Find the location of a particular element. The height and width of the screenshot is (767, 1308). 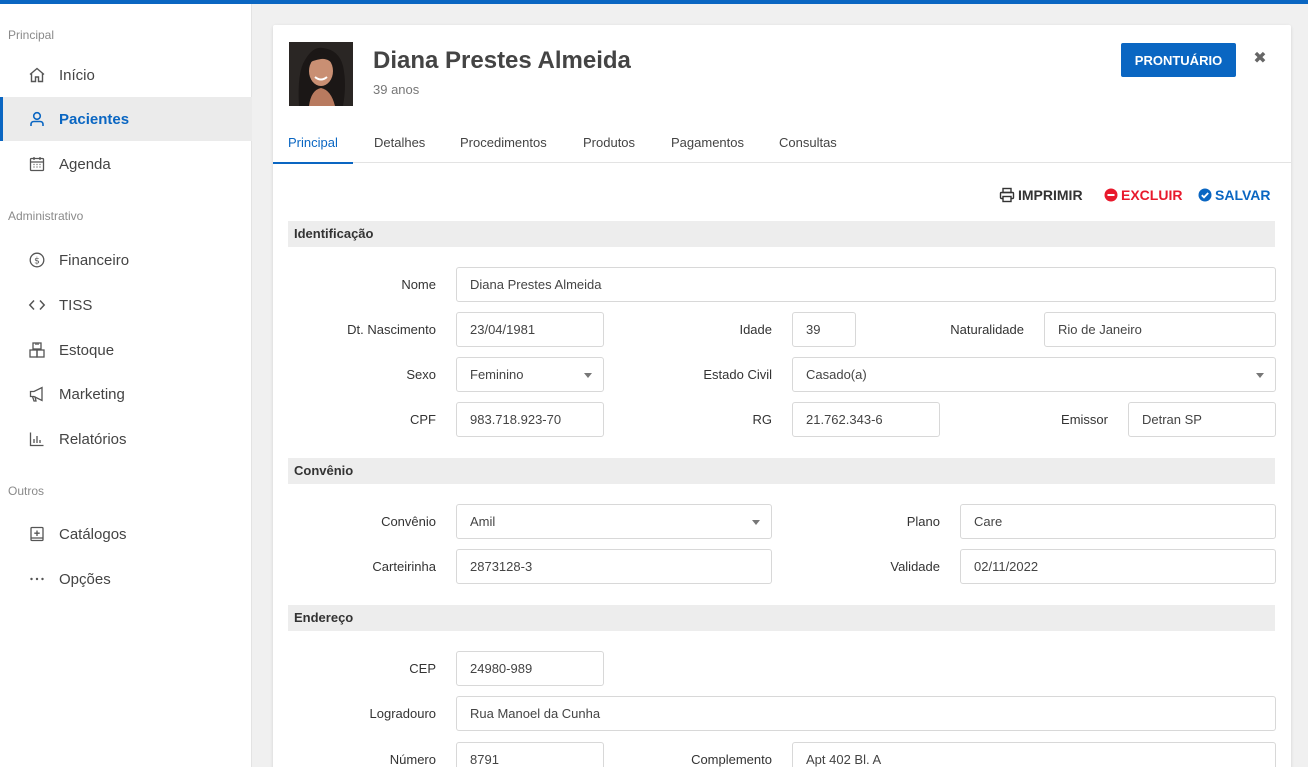

complemento-field: Apt 402 Bl. A is located at coordinates (1034, 754).